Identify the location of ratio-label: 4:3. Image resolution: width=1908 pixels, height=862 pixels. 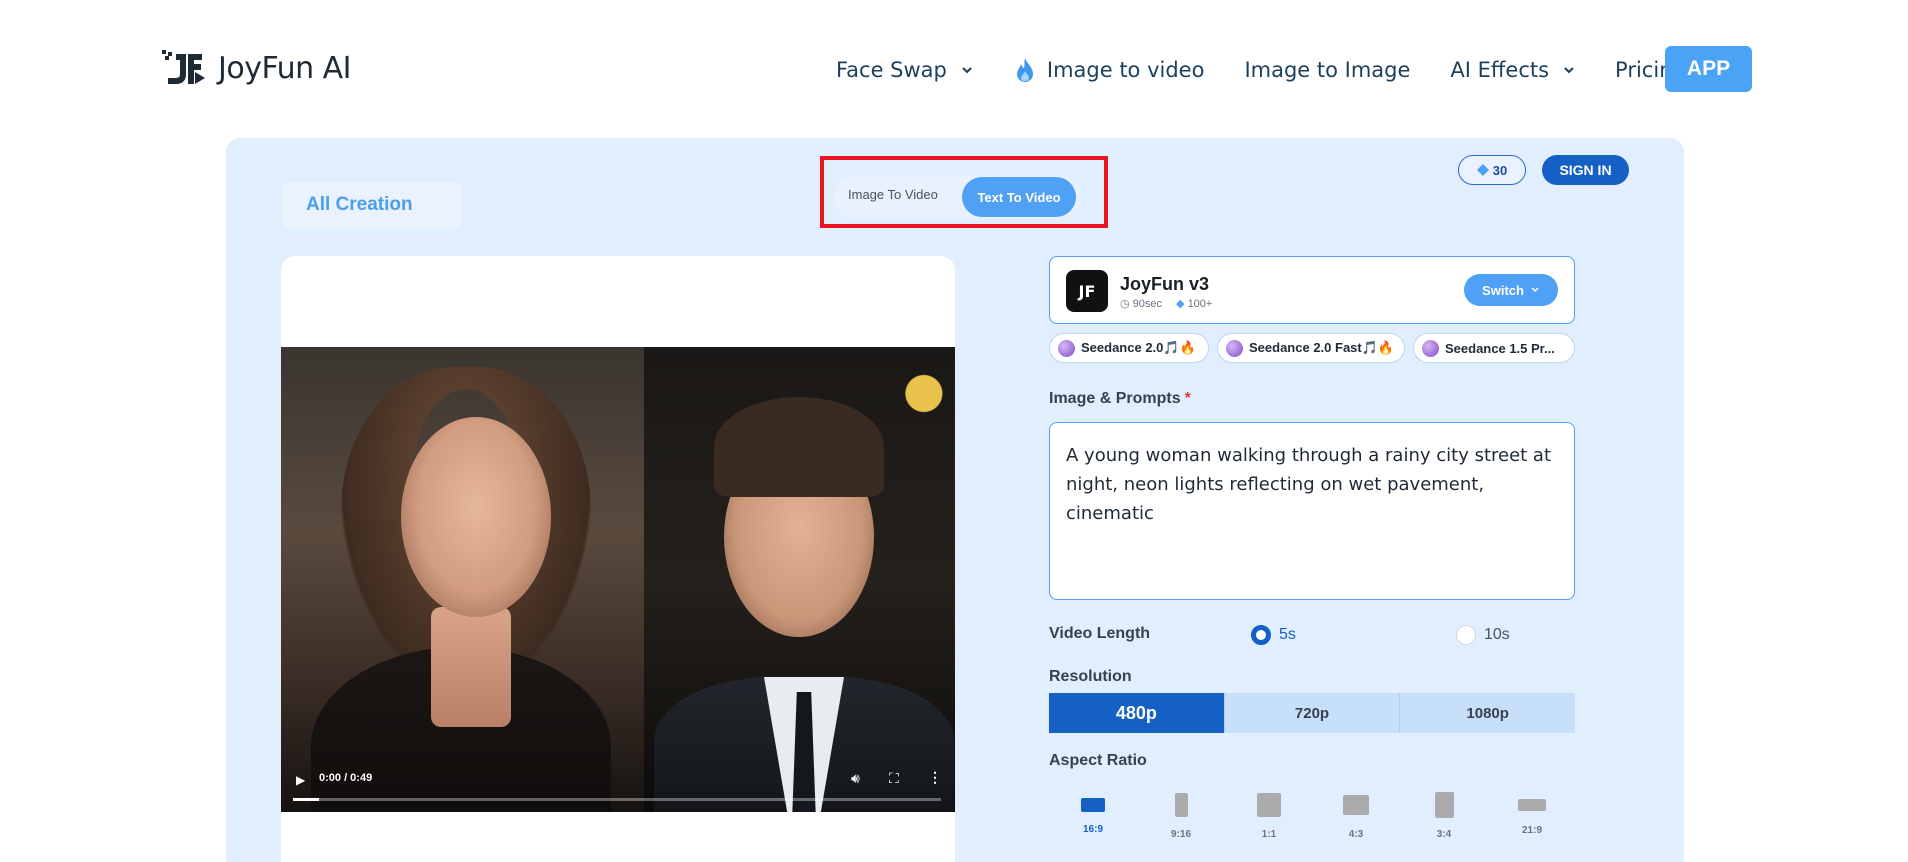
(1356, 834).